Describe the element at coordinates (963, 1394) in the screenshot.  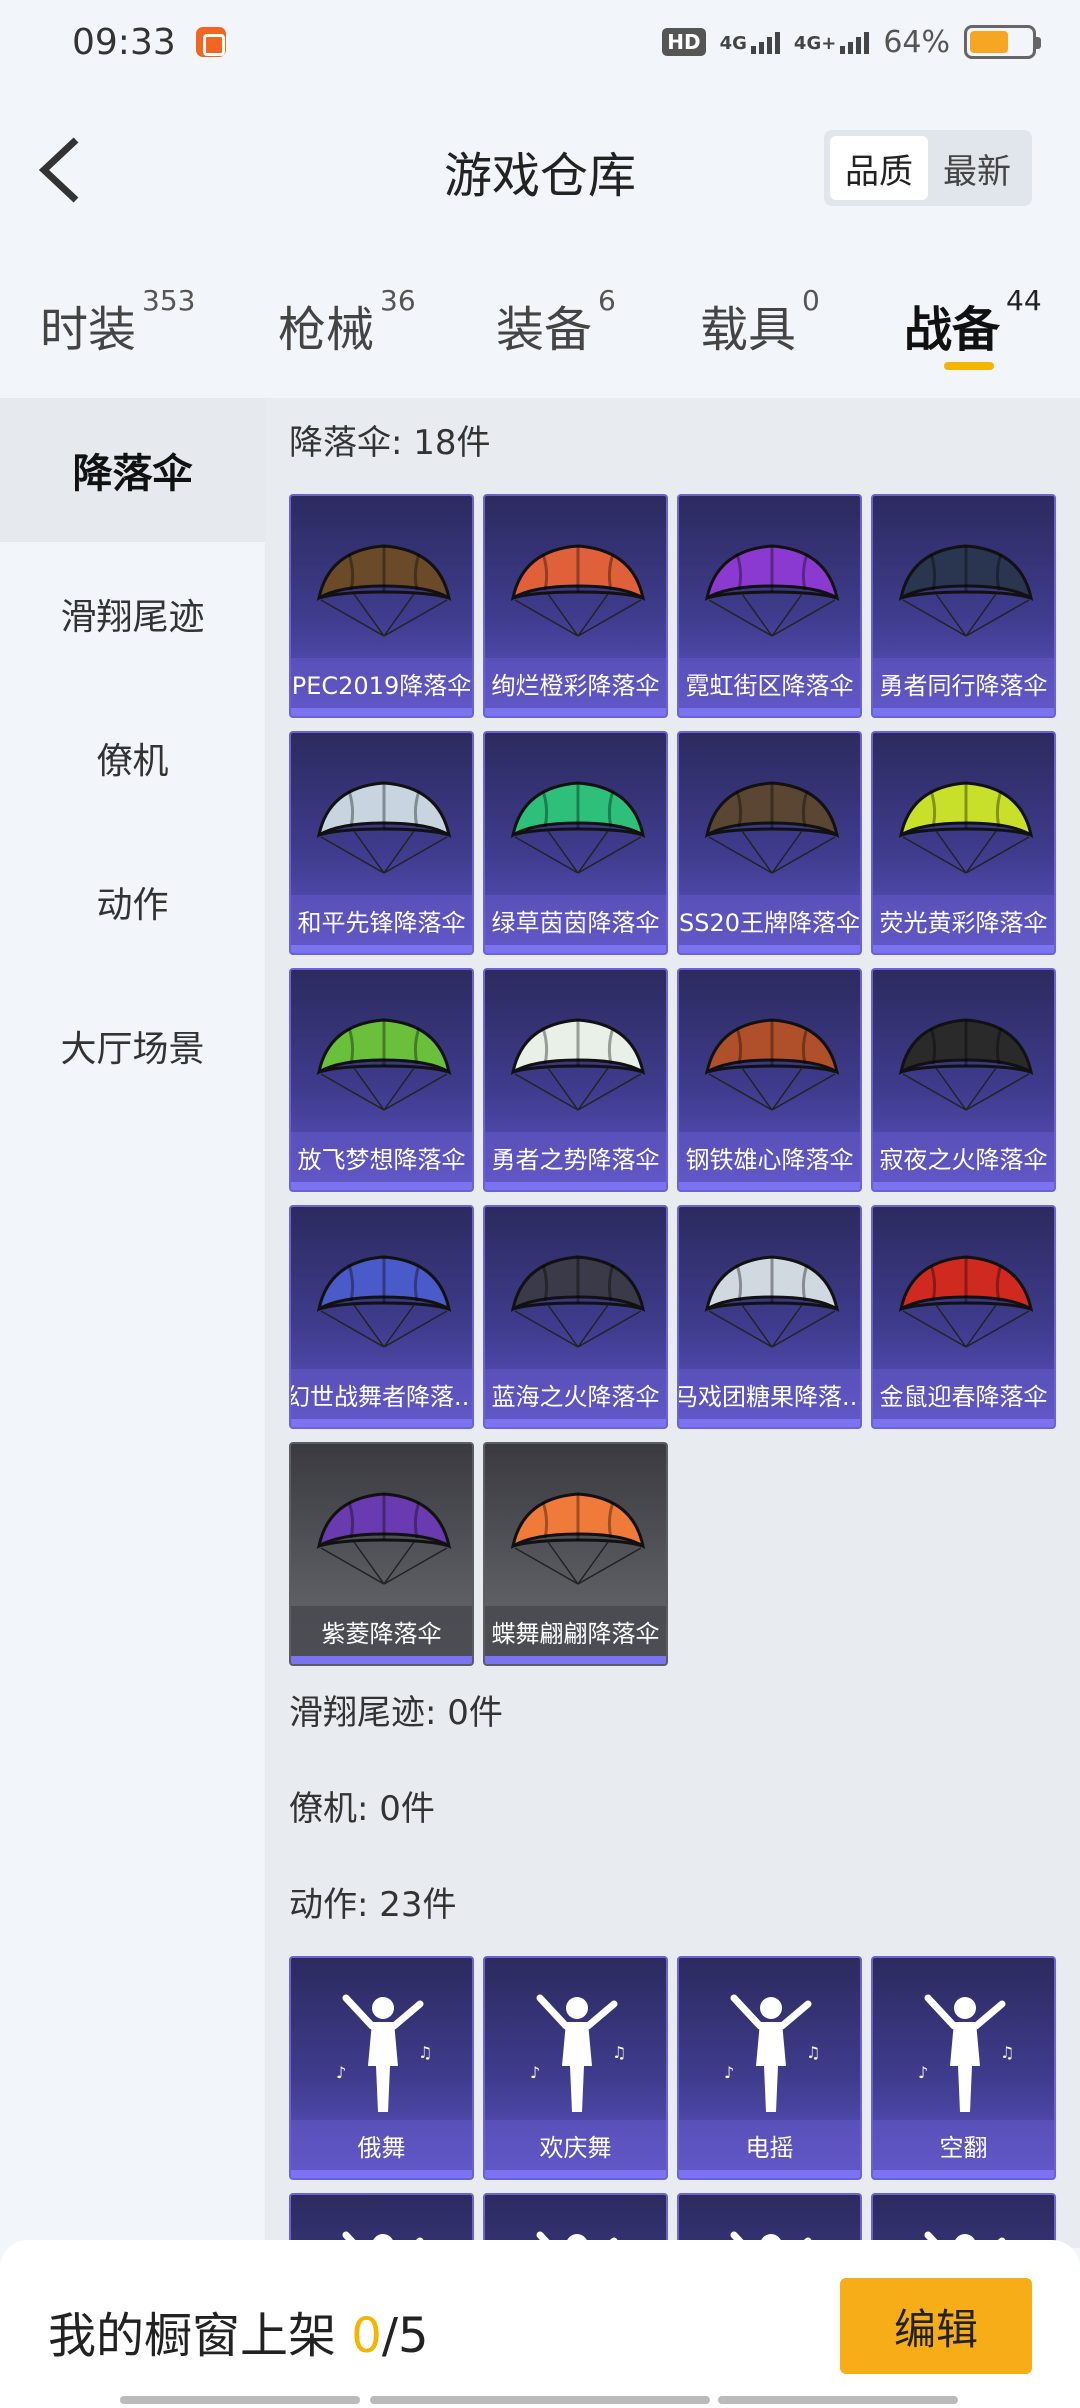
I see `item-name: 金鼠迎春降落伞` at that location.